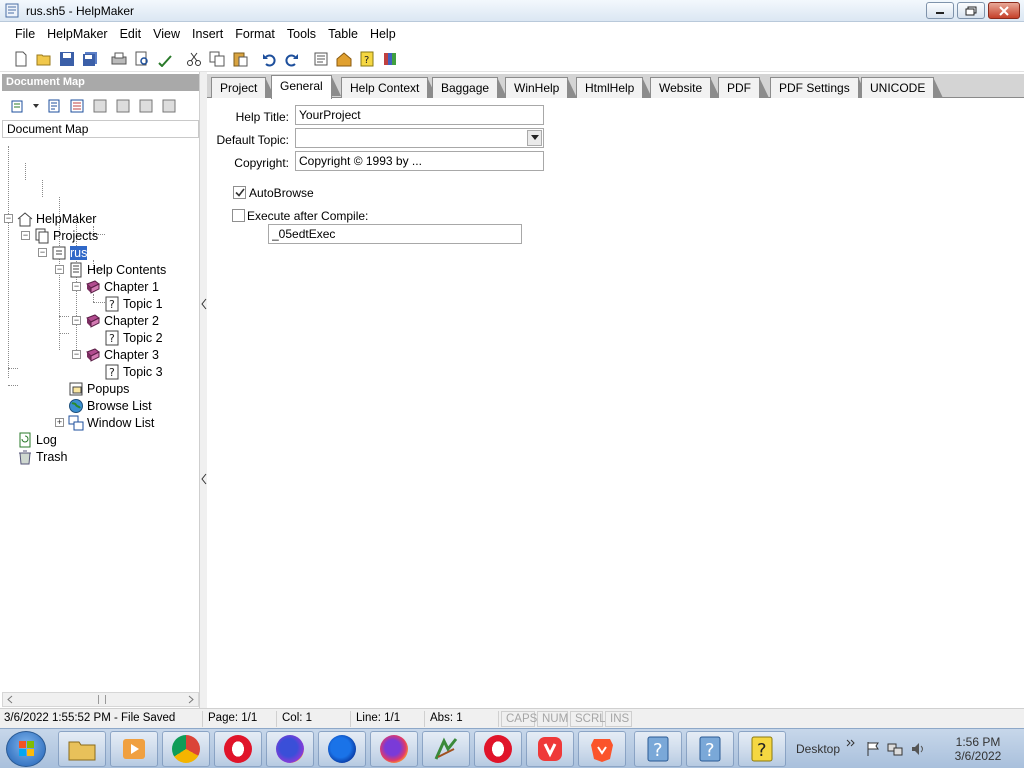 The image size is (1024, 771). I want to click on taskbar-media-player, so click(134, 749).